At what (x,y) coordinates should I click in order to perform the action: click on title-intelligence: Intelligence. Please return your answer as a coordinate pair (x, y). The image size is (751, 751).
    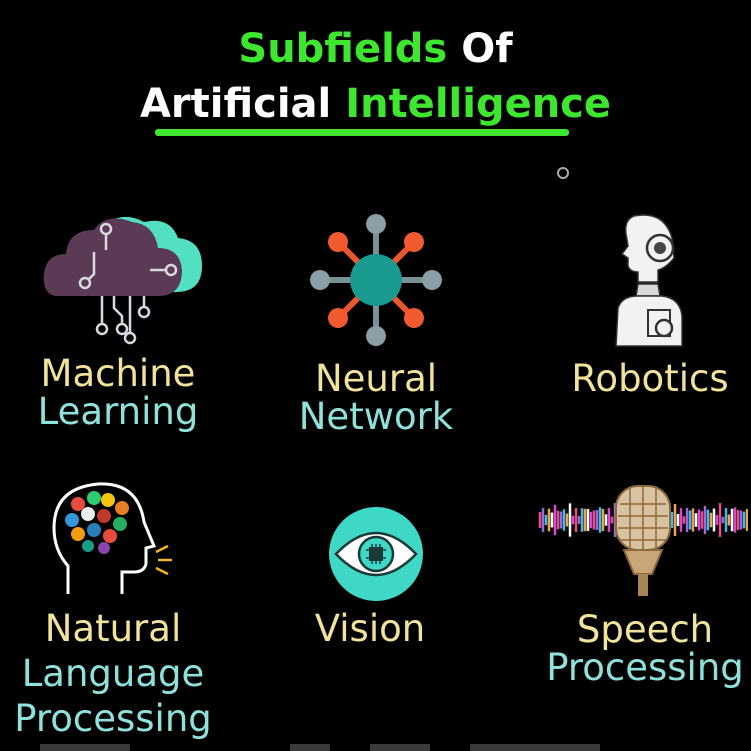
    Looking at the image, I should click on (478, 104).